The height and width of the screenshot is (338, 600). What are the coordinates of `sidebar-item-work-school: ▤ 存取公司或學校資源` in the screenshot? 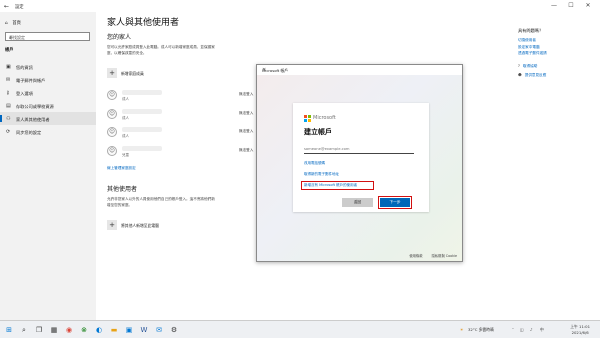 It's located at (48, 105).